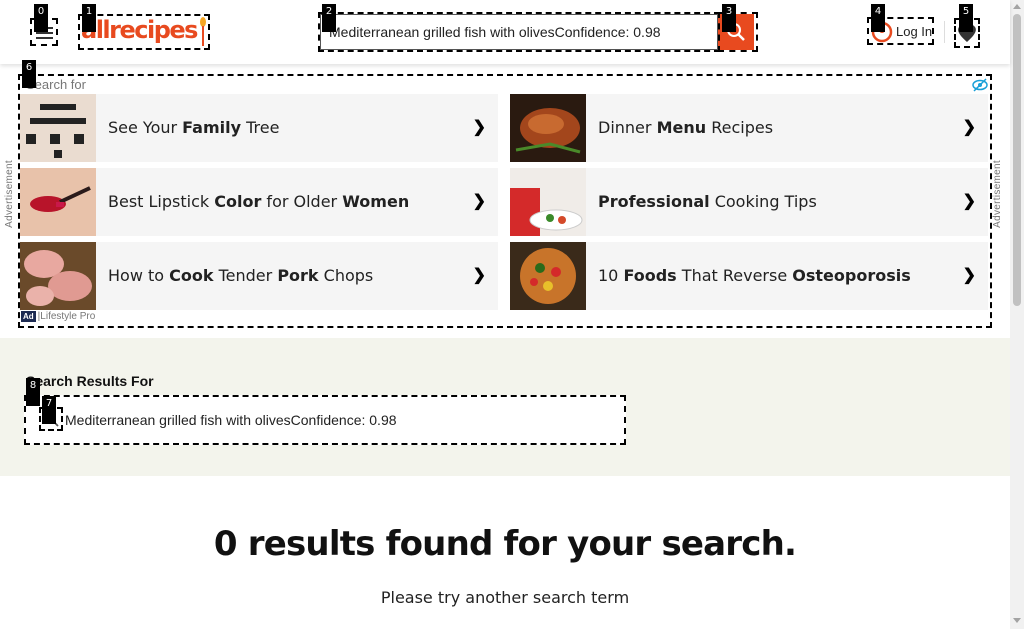  Describe the element at coordinates (89, 18) in the screenshot. I see `marker-1: 1` at that location.